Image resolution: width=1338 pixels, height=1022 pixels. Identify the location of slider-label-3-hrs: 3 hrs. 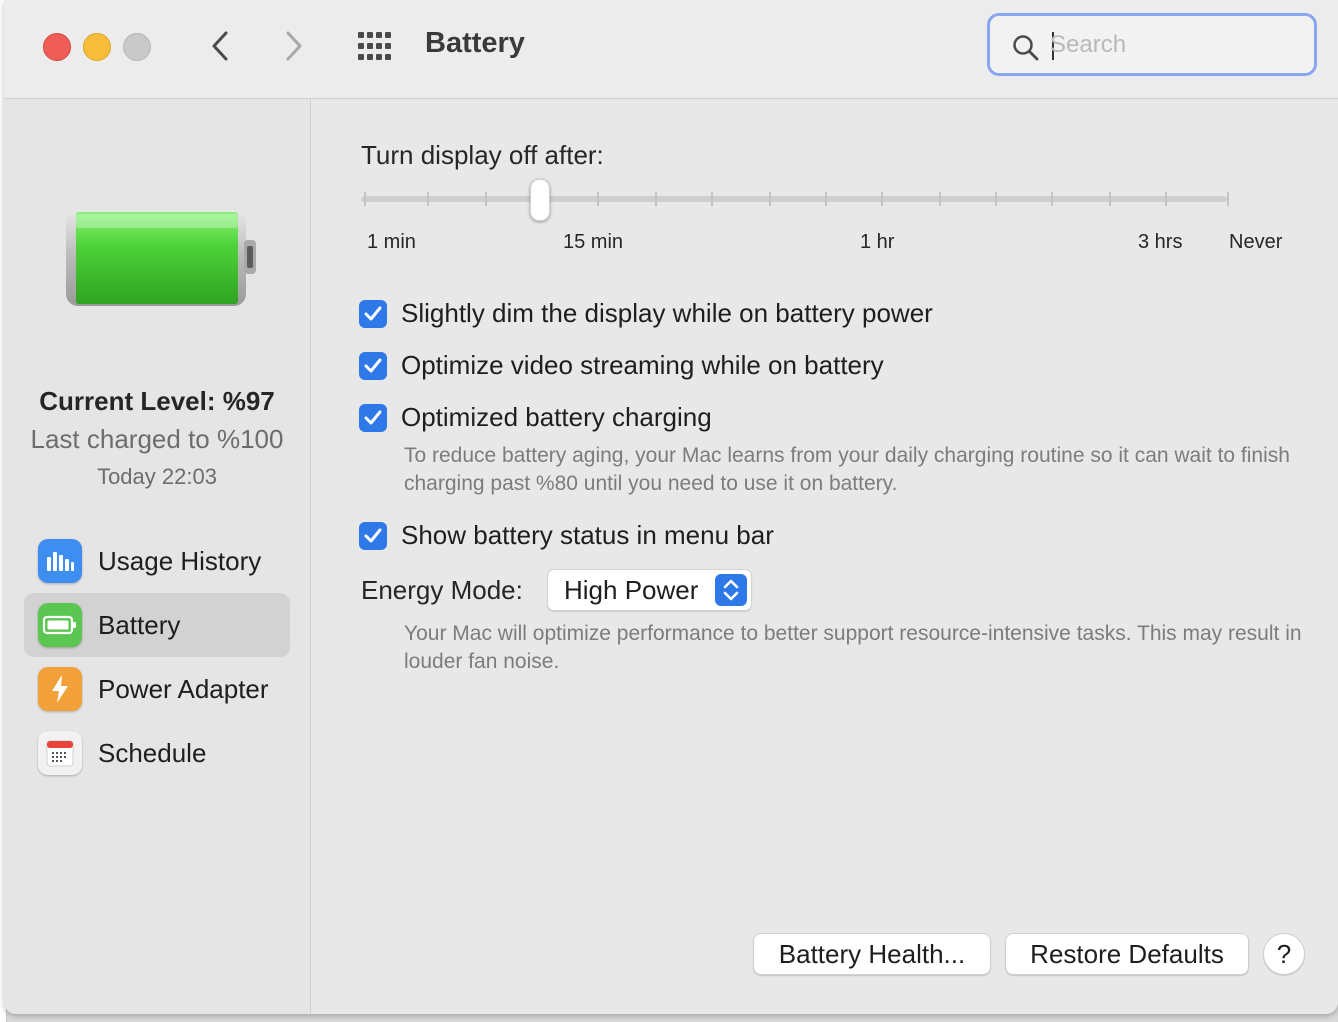
(1160, 242).